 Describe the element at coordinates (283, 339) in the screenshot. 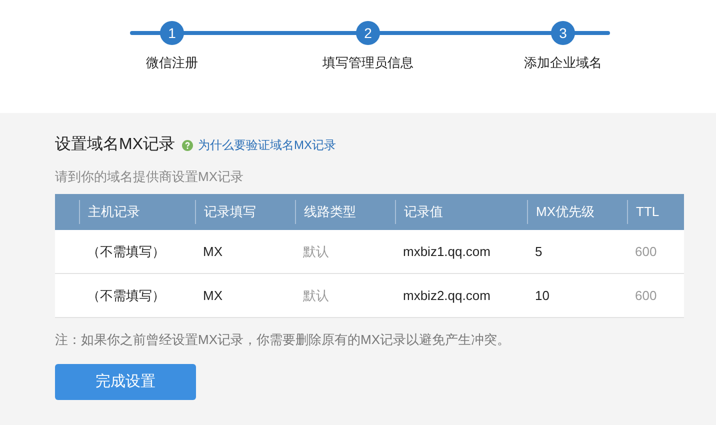

I see `note-text: 注：如果你之前曾经设置MX记录，你需要删除原有的MX记录以避免产生冲突。` at that location.